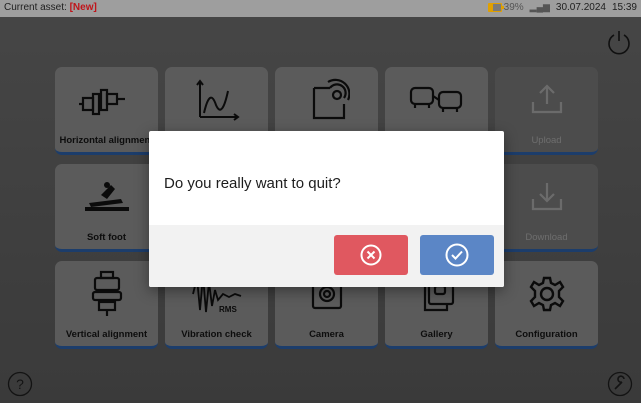 This screenshot has height=403, width=641. I want to click on signal-icon: ▂▄▆, so click(539, 7).